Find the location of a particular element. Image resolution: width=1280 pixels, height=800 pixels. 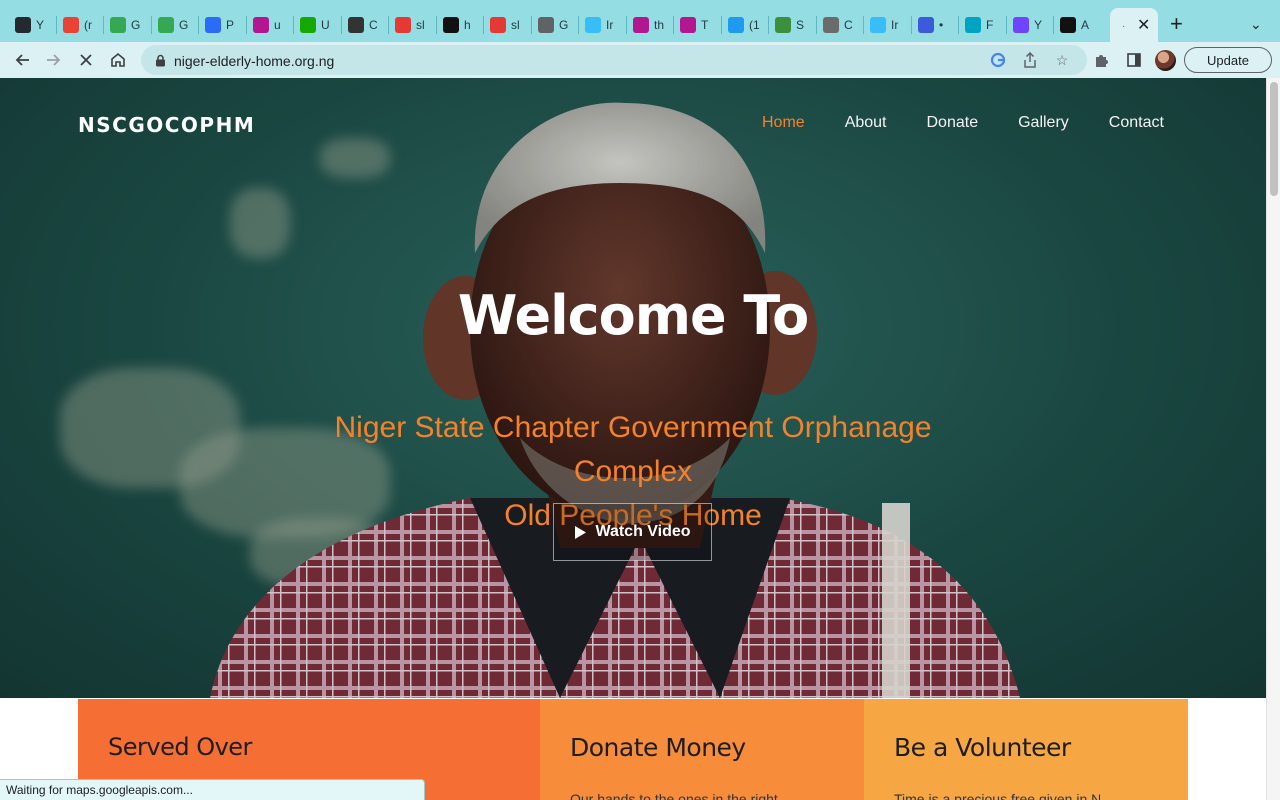

nav-link-about: About is located at coordinates (866, 123).